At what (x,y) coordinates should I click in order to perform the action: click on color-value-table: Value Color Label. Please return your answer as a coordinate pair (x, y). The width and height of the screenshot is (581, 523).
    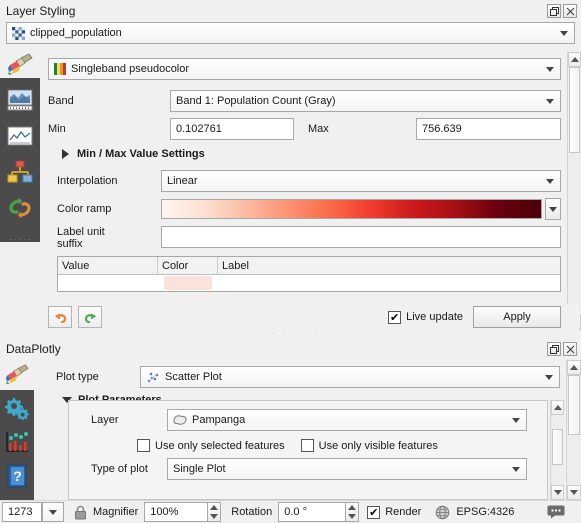
    Looking at the image, I should click on (309, 274).